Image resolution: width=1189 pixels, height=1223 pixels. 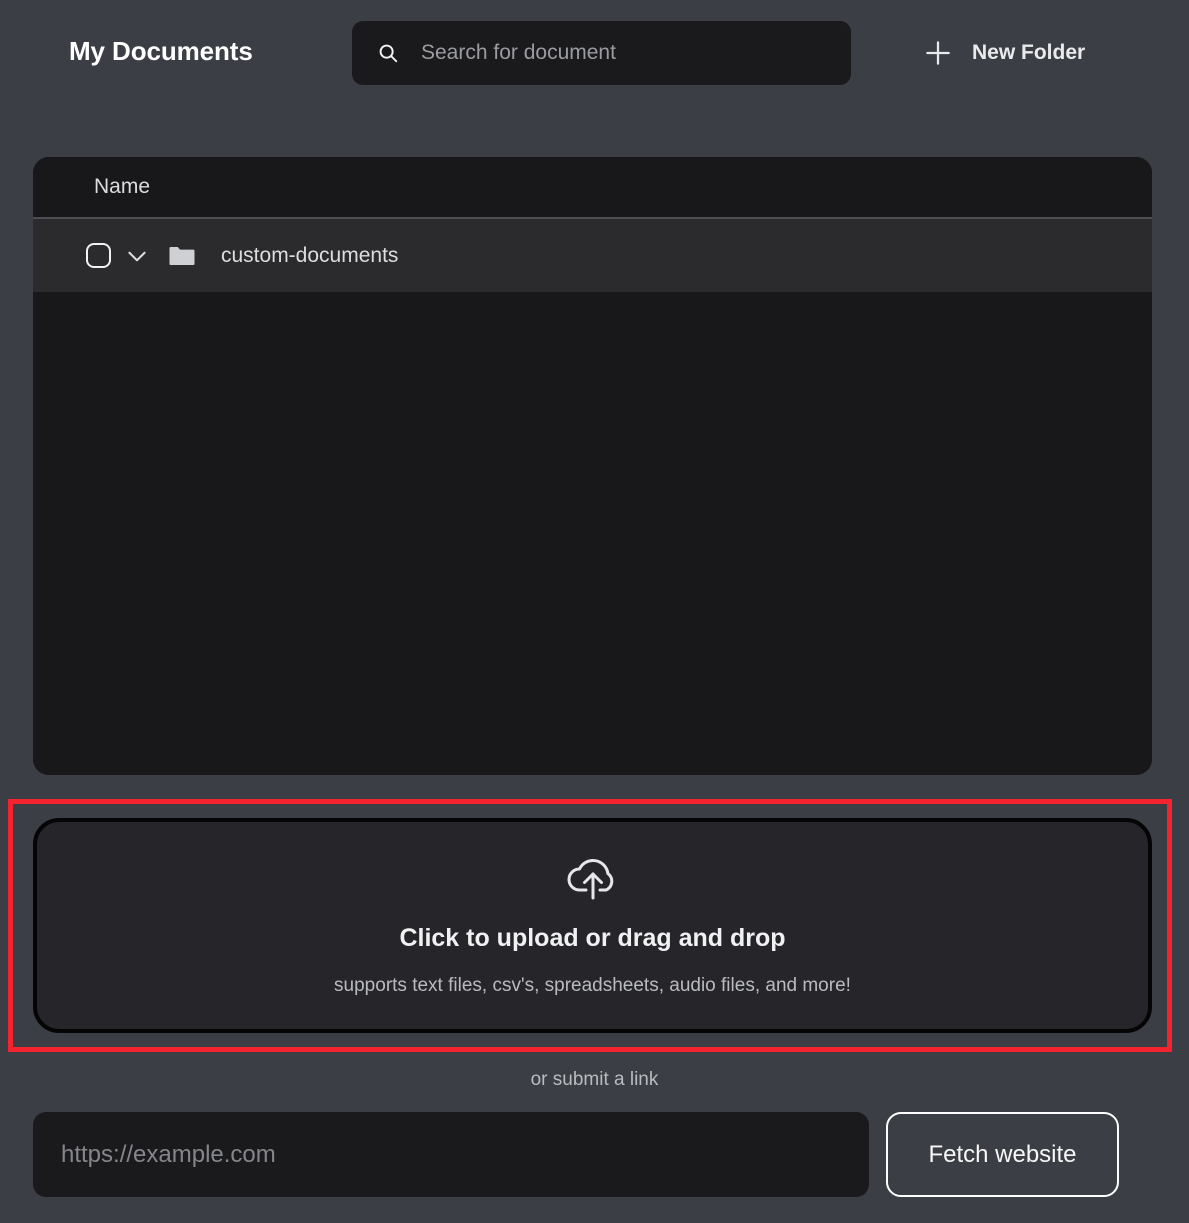 What do you see at coordinates (1029, 52) in the screenshot?
I see `new-folder-label: New Folder` at bounding box center [1029, 52].